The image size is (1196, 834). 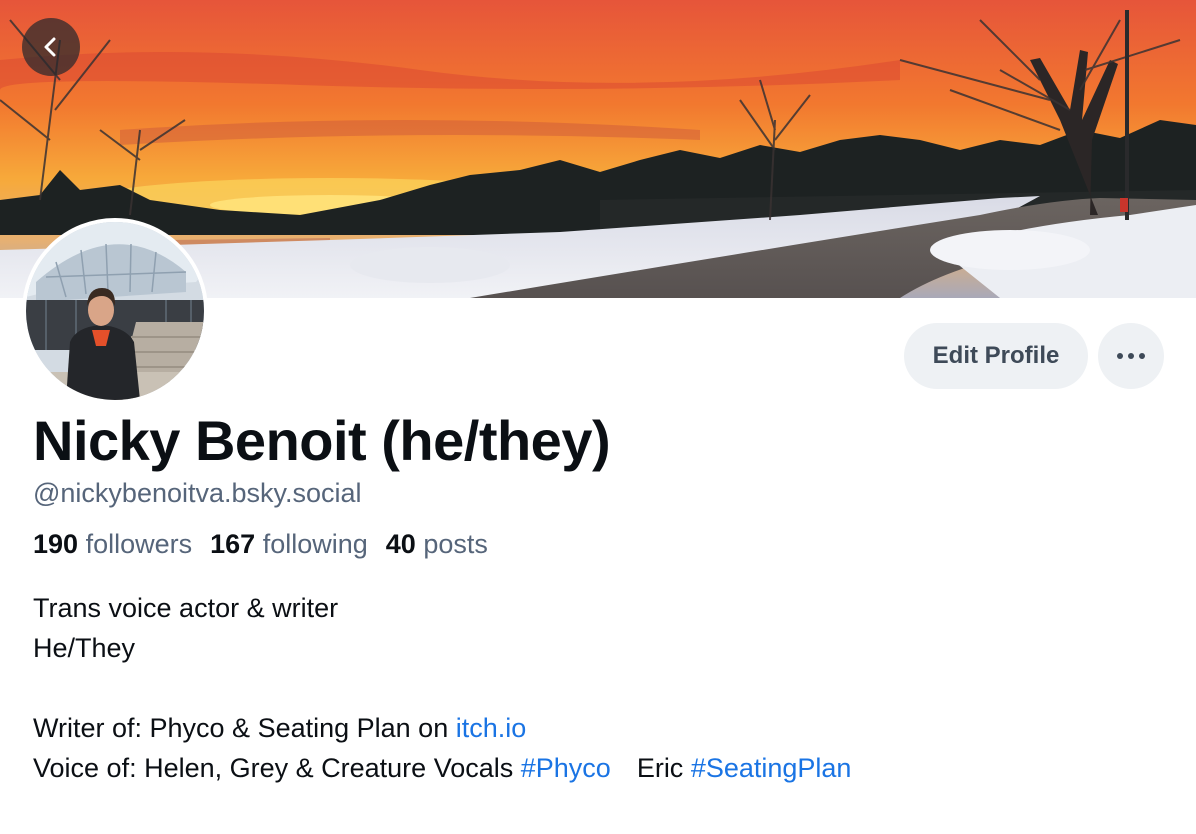 I want to click on followers-label: followers, so click(x=139, y=544).